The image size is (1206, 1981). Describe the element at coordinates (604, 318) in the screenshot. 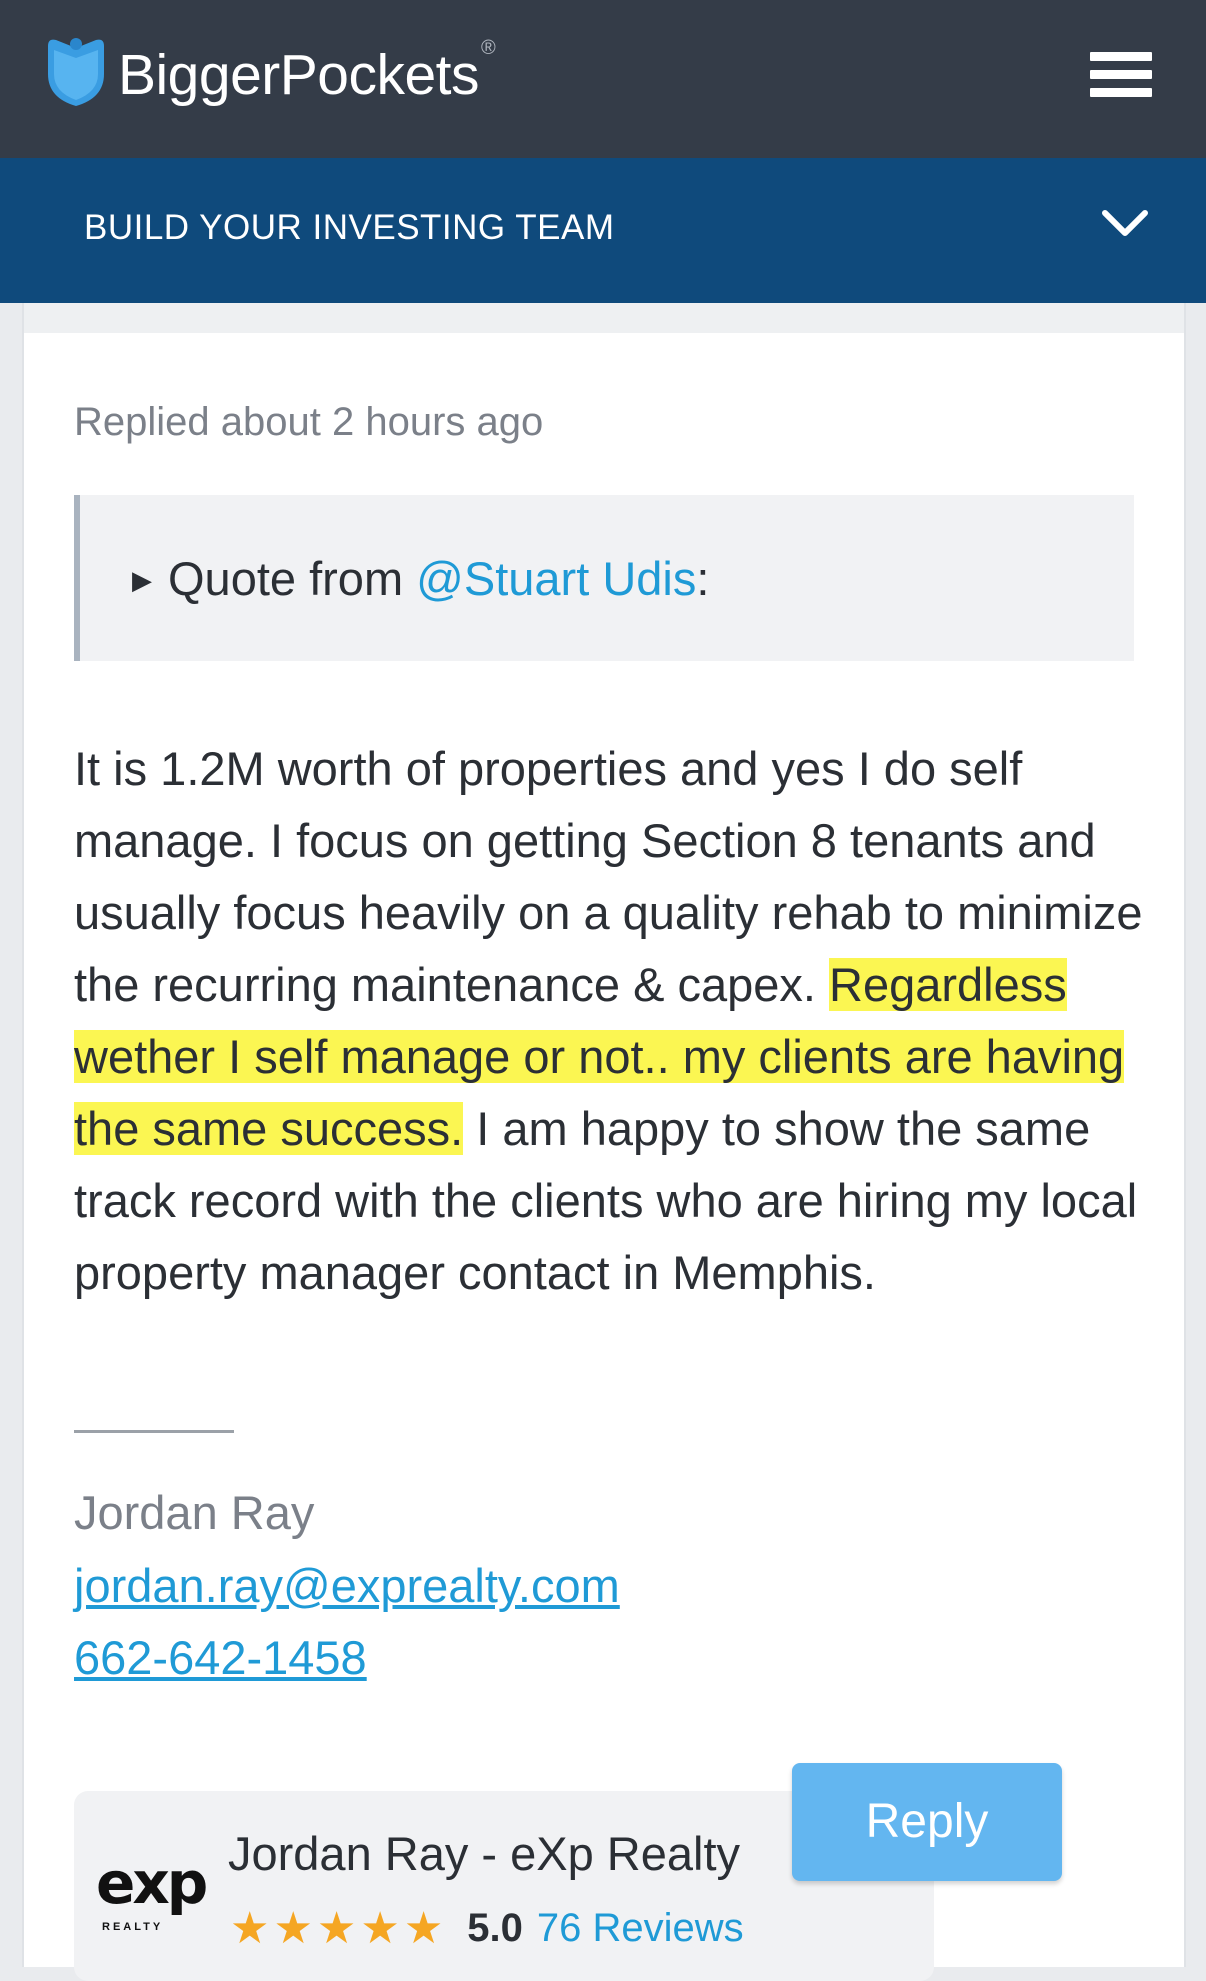

I see `card-top-strip` at that location.